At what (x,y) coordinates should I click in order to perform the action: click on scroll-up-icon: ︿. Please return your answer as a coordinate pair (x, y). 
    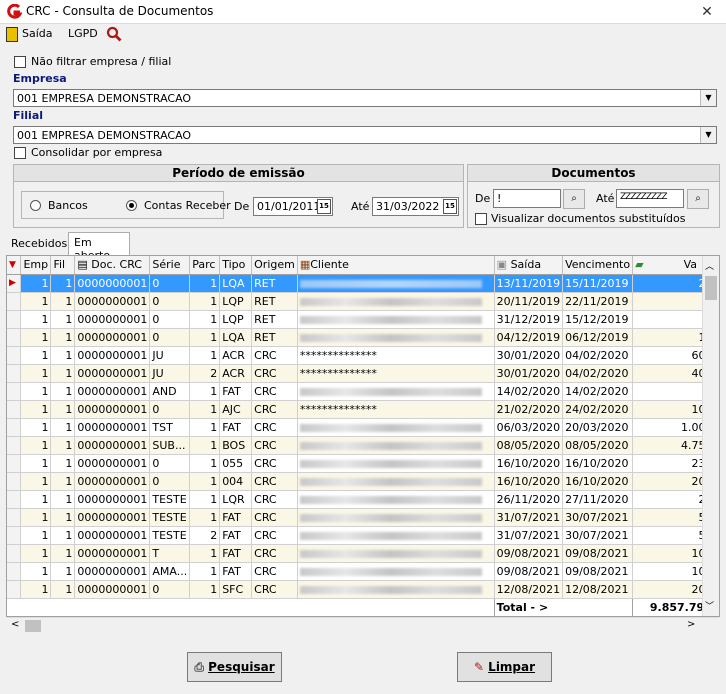
    Looking at the image, I should click on (709, 265).